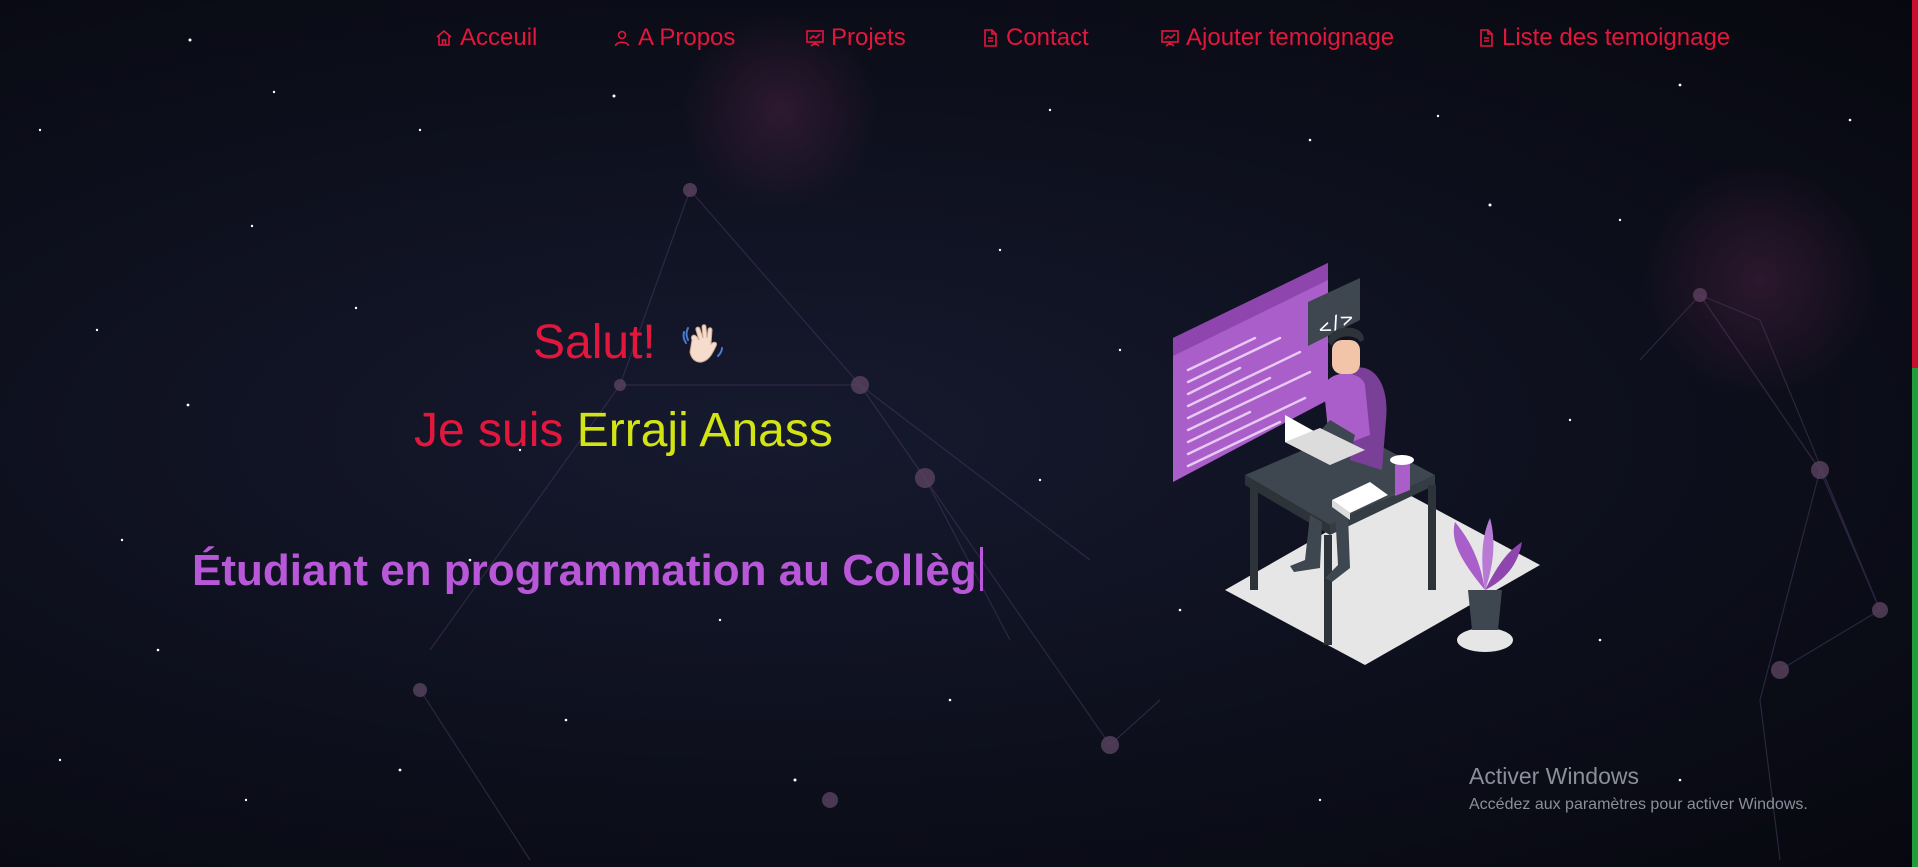 This screenshot has height=867, width=1918. What do you see at coordinates (1915, 184) in the screenshot?
I see `scroll-indicator-red` at bounding box center [1915, 184].